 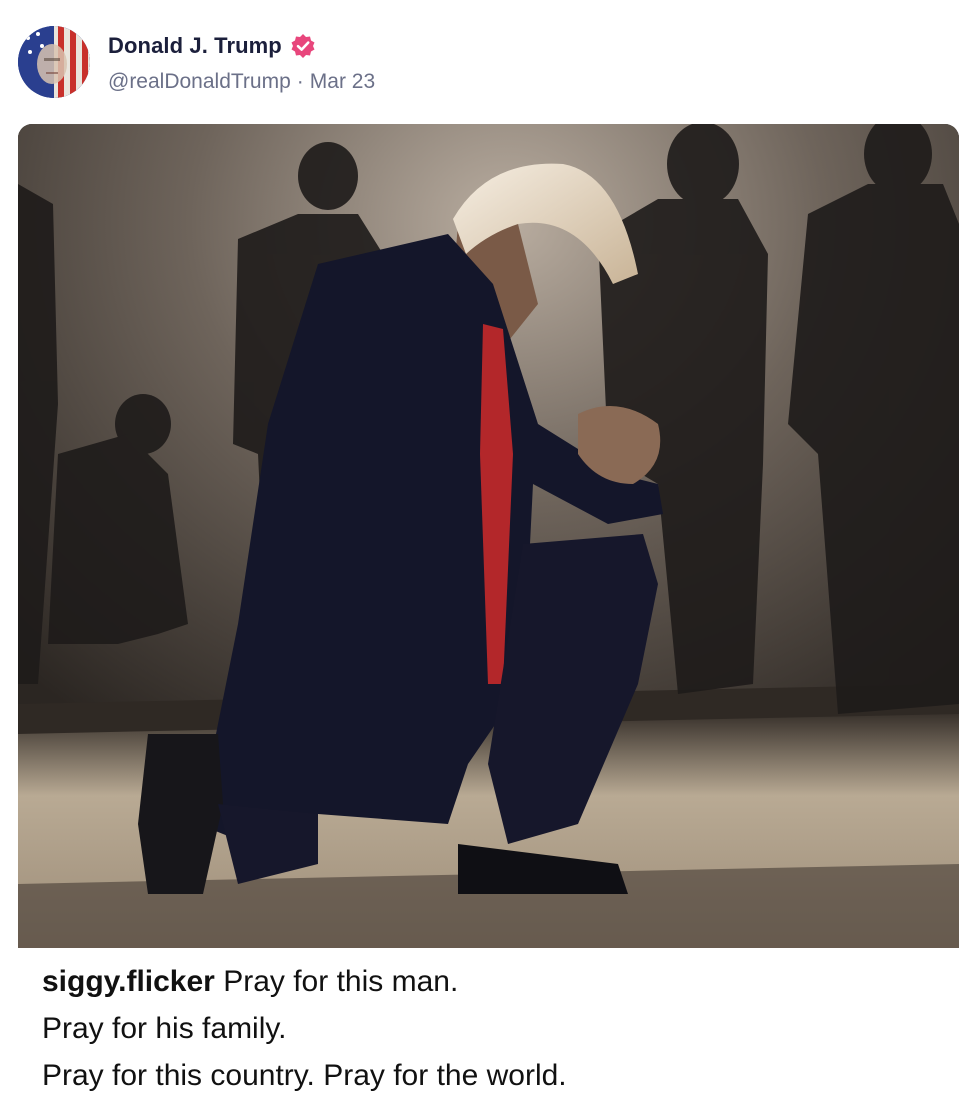 I want to click on flag-portrait-icon, so click(x=54, y=62).